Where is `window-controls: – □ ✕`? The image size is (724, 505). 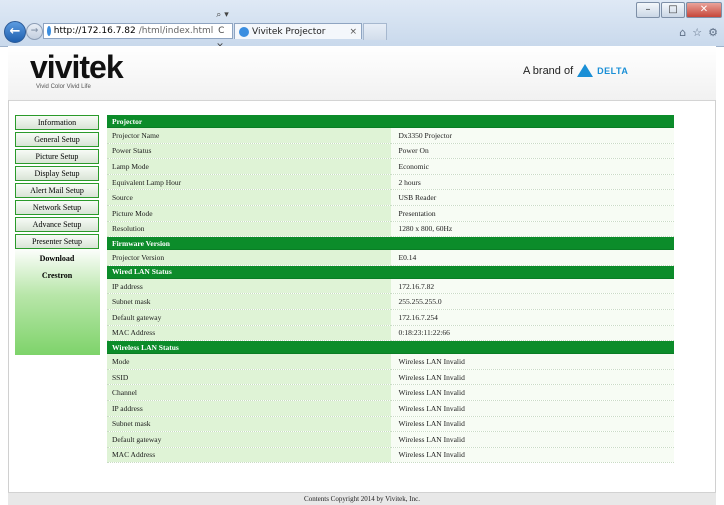 window-controls: – □ ✕ is located at coordinates (679, 10).